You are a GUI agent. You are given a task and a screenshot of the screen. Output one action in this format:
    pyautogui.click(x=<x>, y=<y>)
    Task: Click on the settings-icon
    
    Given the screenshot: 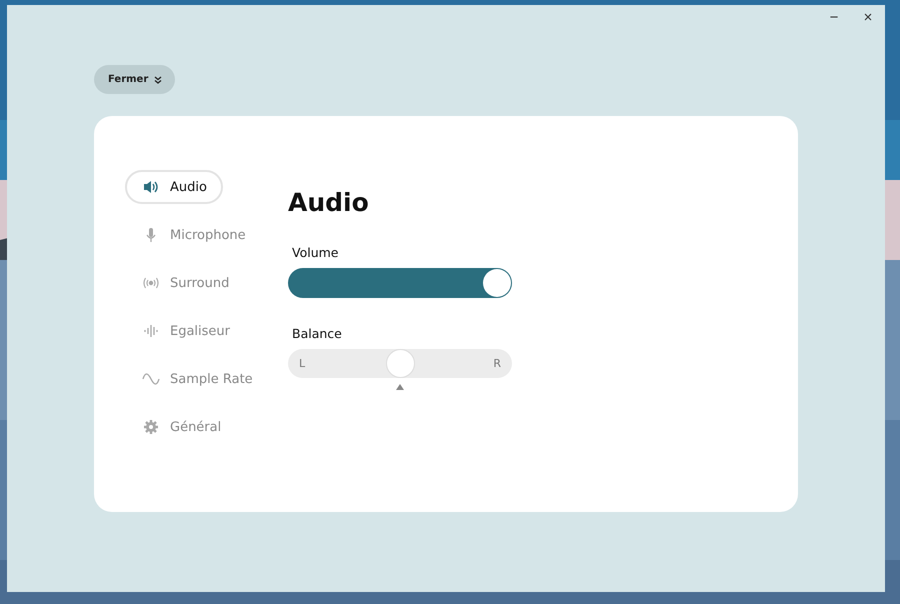 What is the action you would take?
    pyautogui.click(x=151, y=427)
    